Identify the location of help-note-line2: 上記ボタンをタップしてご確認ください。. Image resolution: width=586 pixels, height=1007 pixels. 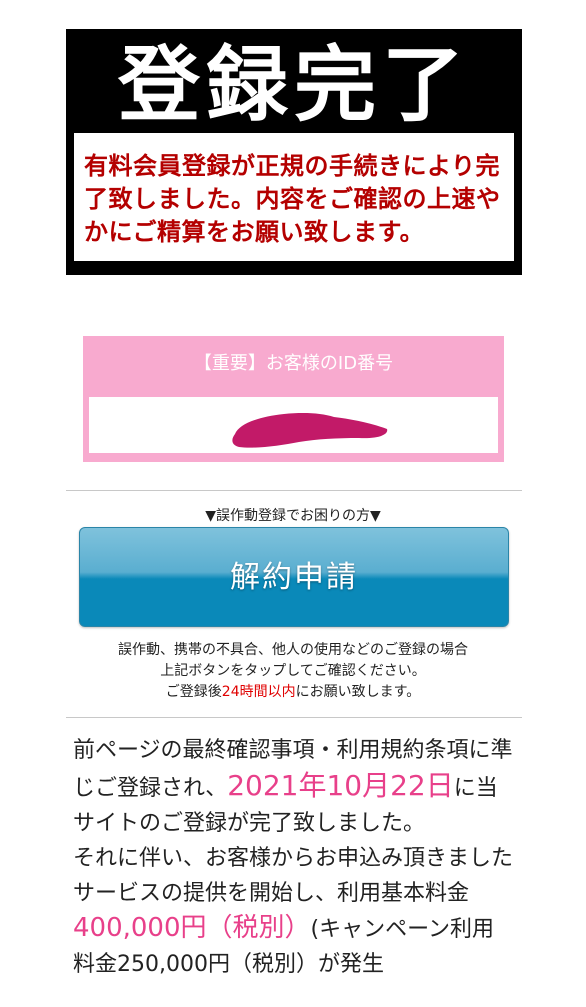
(293, 671).